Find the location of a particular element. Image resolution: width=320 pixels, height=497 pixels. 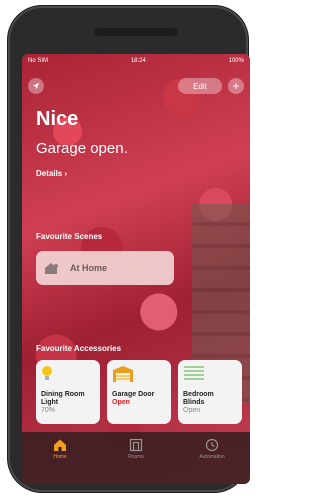

tab-rooms: Rooms is located at coordinates (136, 461).